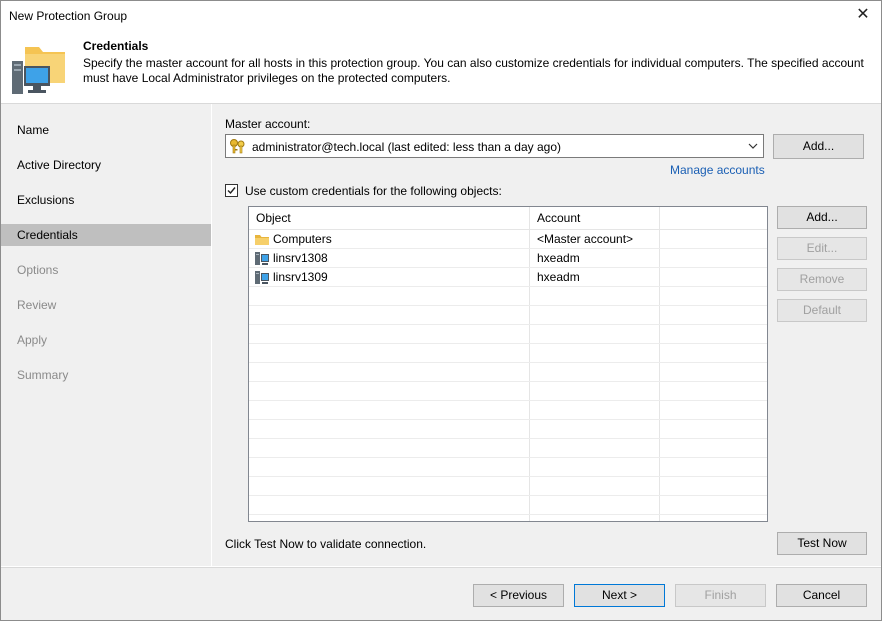 The width and height of the screenshot is (882, 621). Describe the element at coordinates (37, 305) in the screenshot. I see `sidebar-item-review: Review` at that location.